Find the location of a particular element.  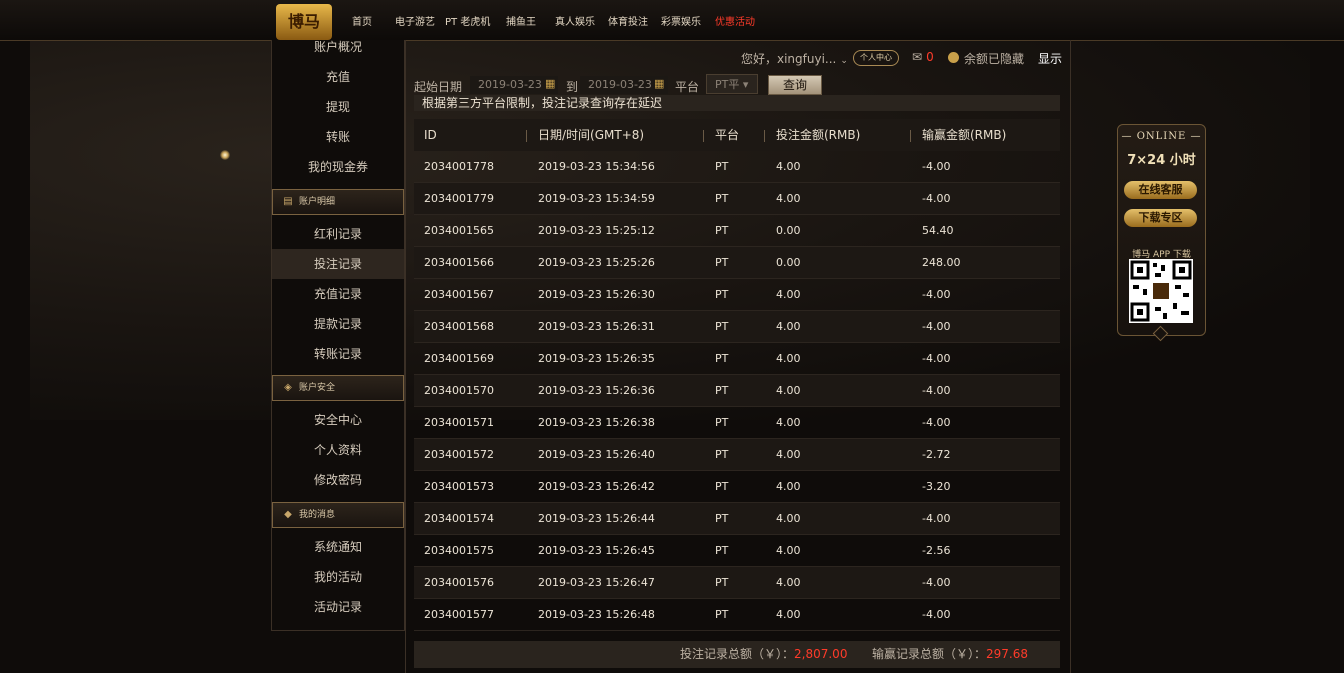

section-title: 账户明细 is located at coordinates (317, 202).